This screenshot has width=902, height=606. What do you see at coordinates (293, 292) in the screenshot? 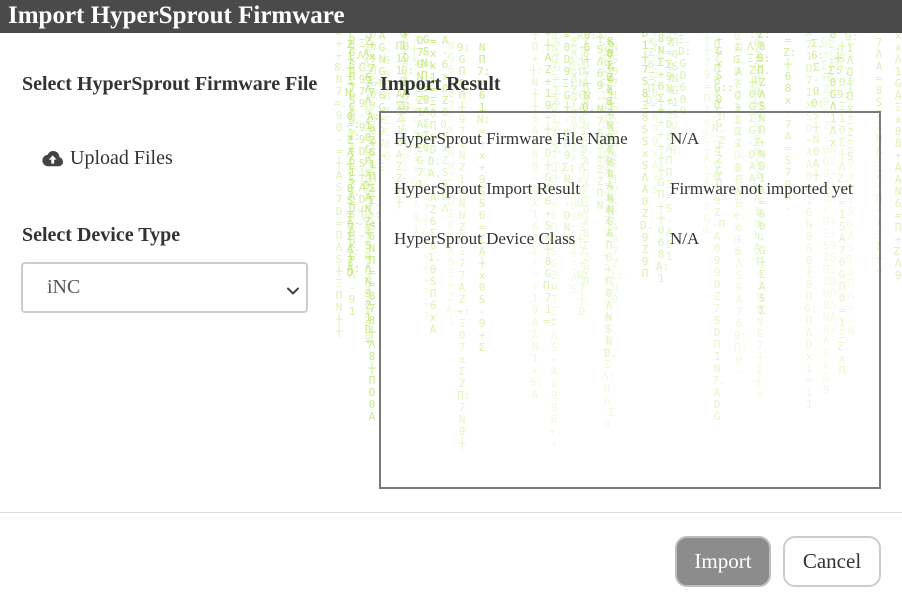
I see `chevron-down-icon` at bounding box center [293, 292].